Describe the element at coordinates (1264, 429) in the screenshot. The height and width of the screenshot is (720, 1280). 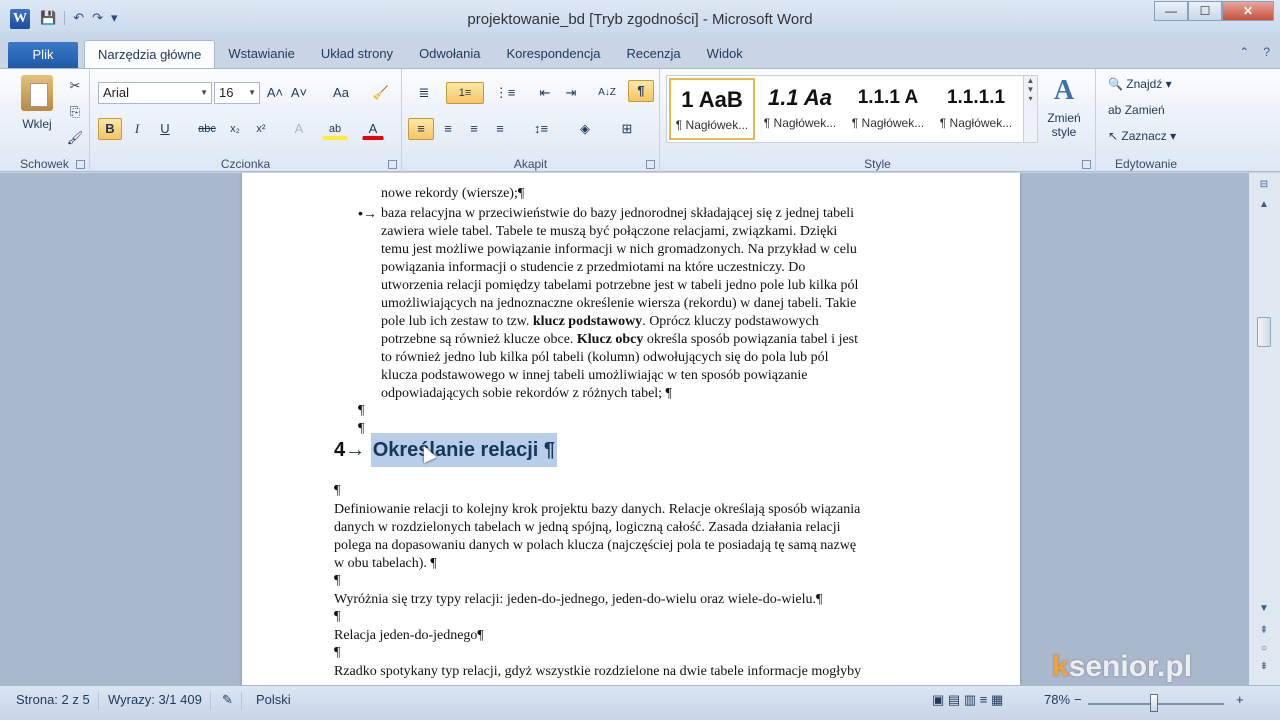
I see `vertical-scrollbar: ⊟ ▲ ▼ ⇞ ○ ⇟` at that location.